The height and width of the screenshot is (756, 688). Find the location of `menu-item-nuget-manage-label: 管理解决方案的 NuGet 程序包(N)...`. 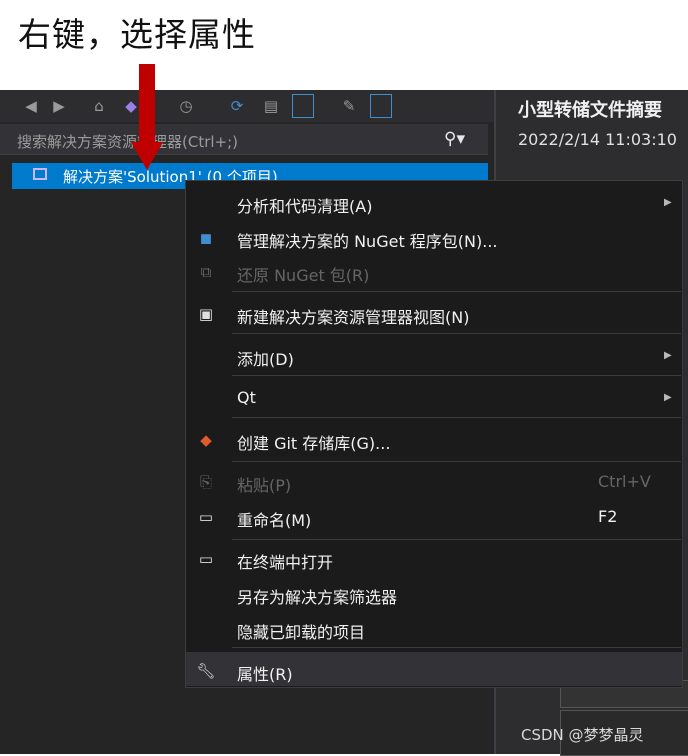

menu-item-nuget-manage-label: 管理解决方案的 NuGet 程序包(N)... is located at coordinates (367, 241).